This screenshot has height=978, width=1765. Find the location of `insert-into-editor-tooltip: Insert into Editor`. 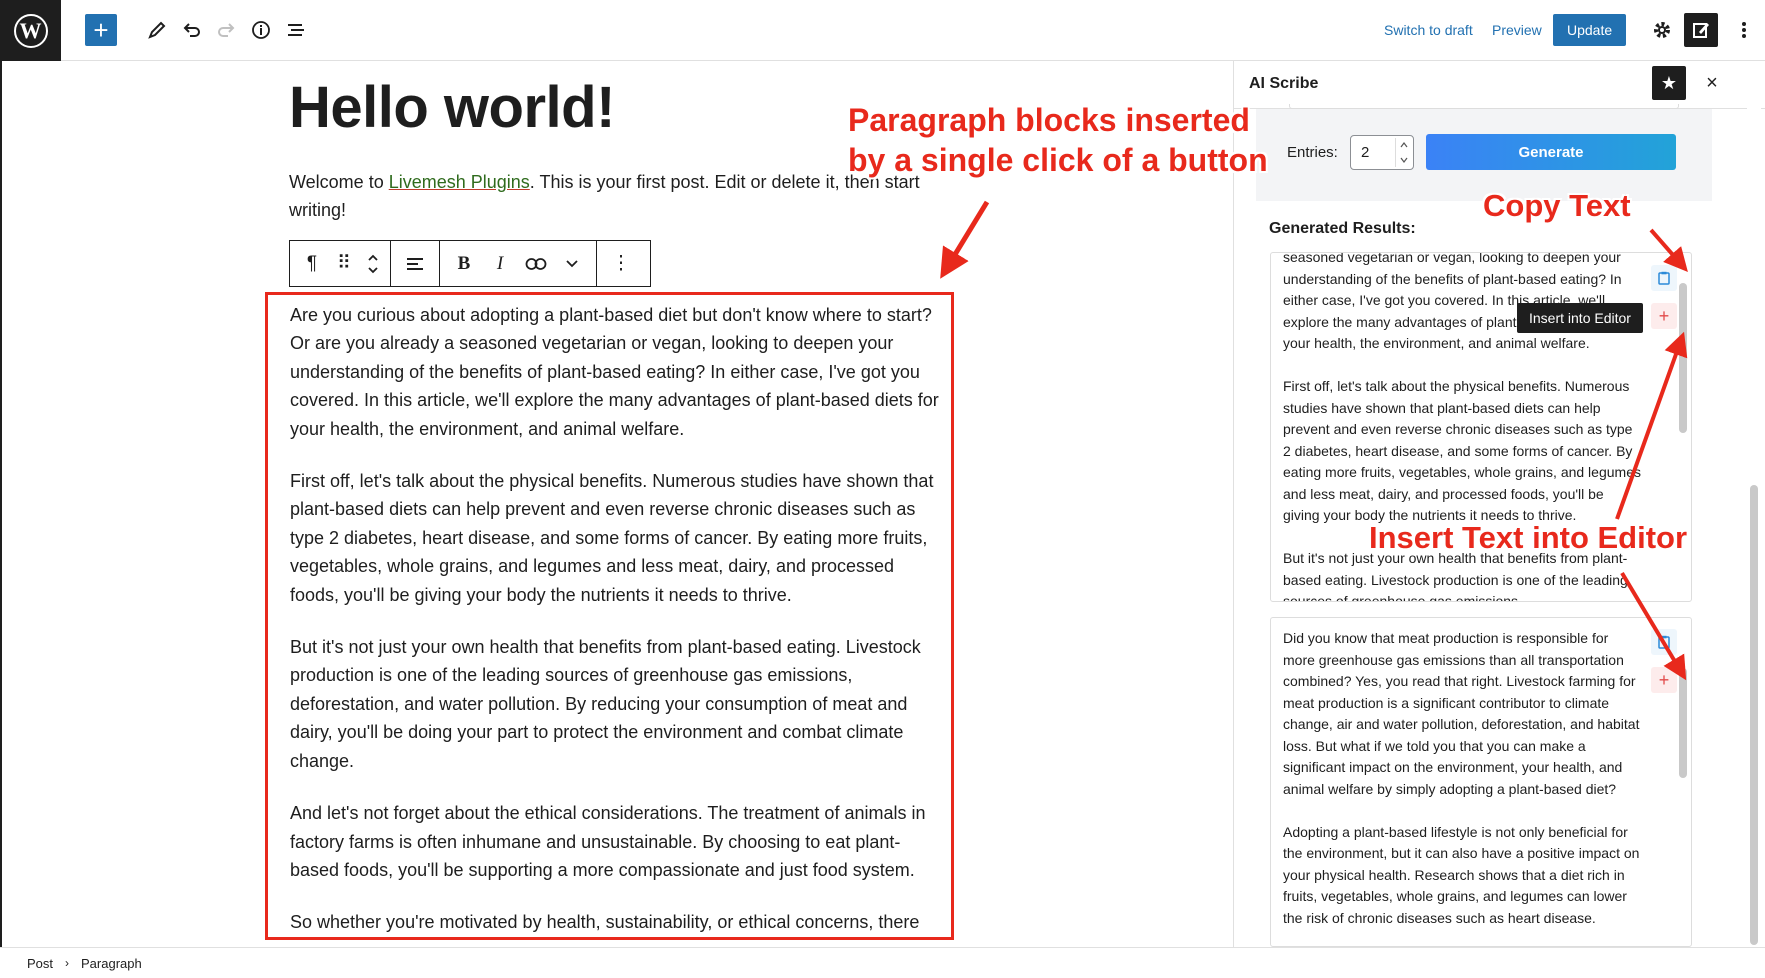

insert-into-editor-tooltip: Insert into Editor is located at coordinates (1580, 318).